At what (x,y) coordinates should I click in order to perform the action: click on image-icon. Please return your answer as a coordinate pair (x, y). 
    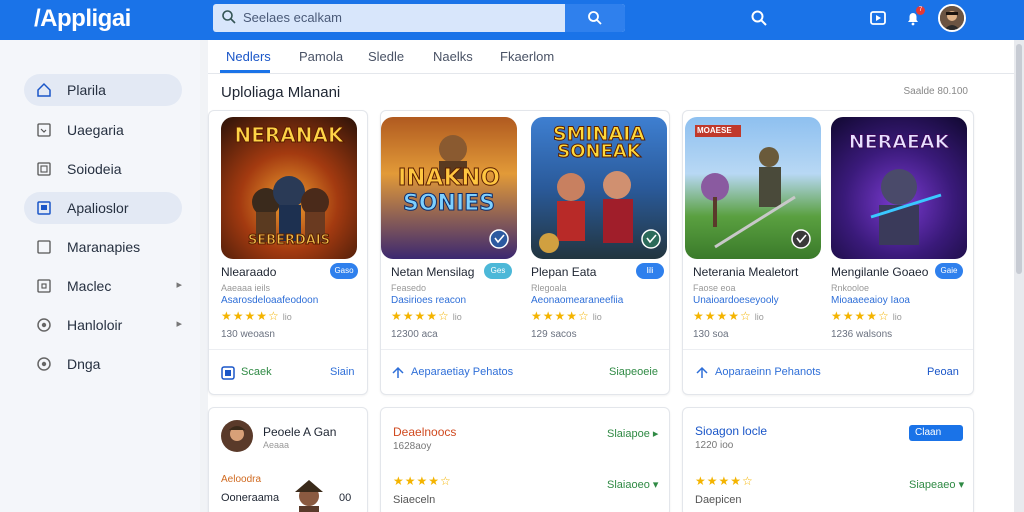
    Looking at the image, I should click on (44, 130).